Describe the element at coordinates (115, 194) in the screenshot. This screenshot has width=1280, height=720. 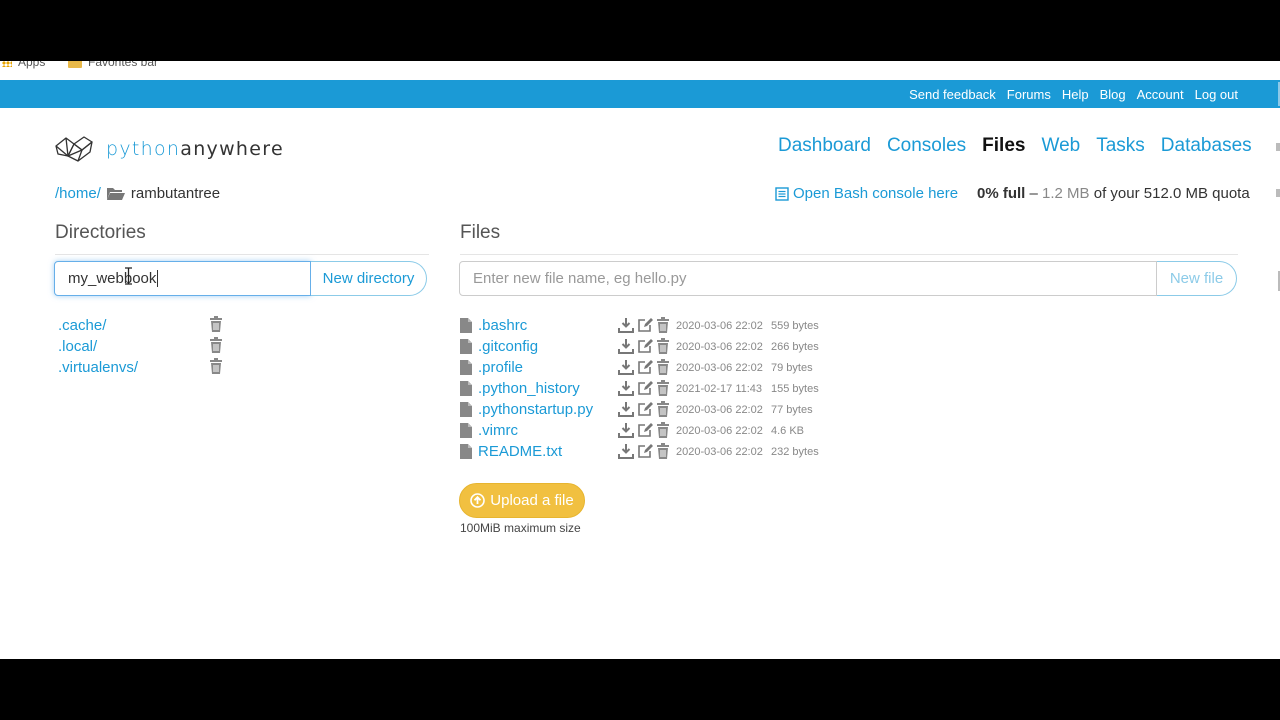
I see `folder-open-icon` at that location.